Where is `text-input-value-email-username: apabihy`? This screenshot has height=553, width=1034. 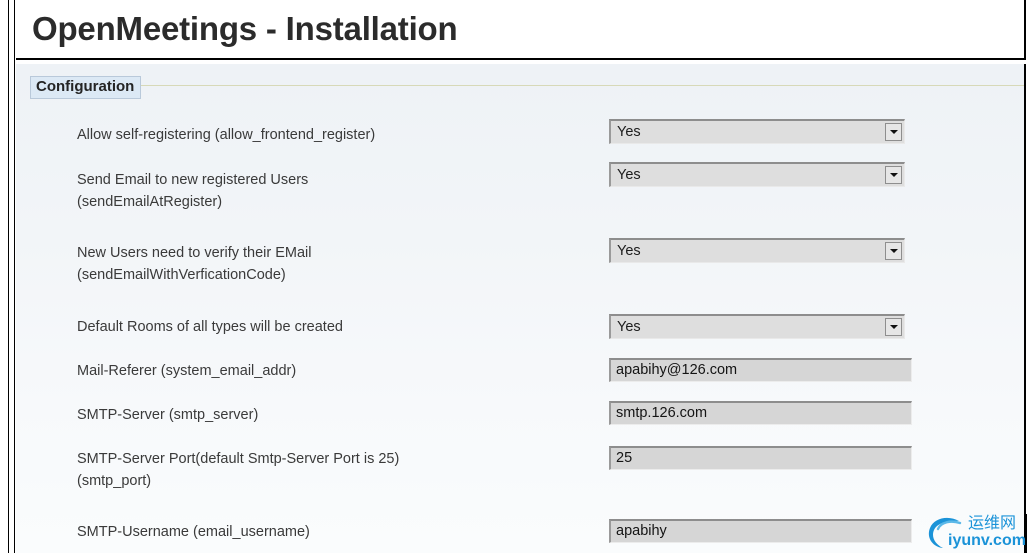 text-input-value-email-username: apabihy is located at coordinates (641, 531).